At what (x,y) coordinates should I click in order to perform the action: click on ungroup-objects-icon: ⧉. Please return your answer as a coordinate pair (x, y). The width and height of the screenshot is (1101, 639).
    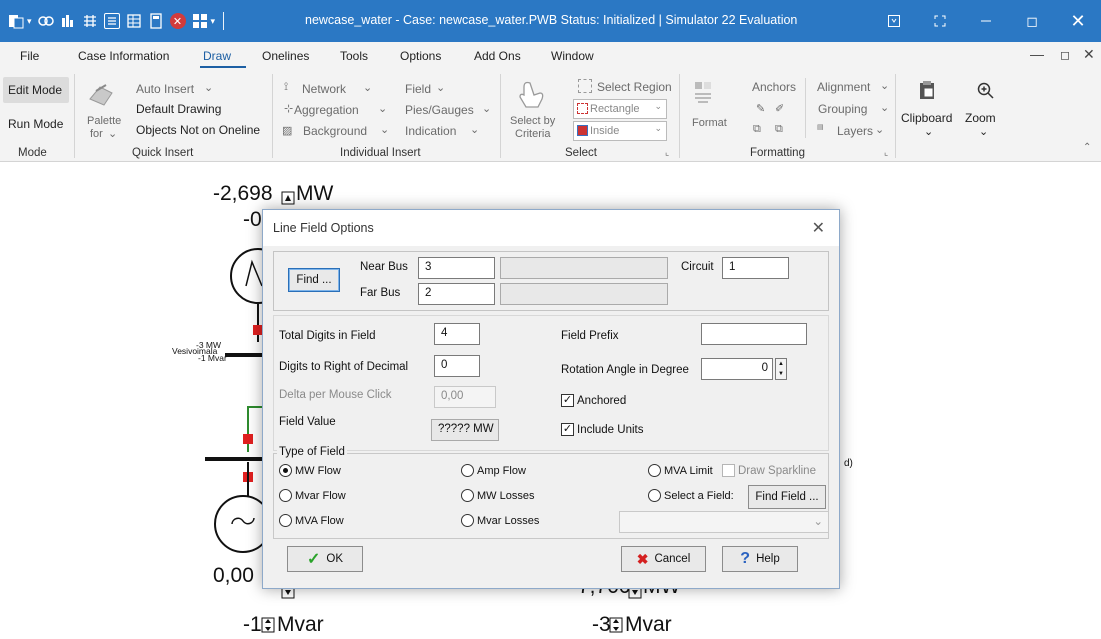
    Looking at the image, I should click on (779, 129).